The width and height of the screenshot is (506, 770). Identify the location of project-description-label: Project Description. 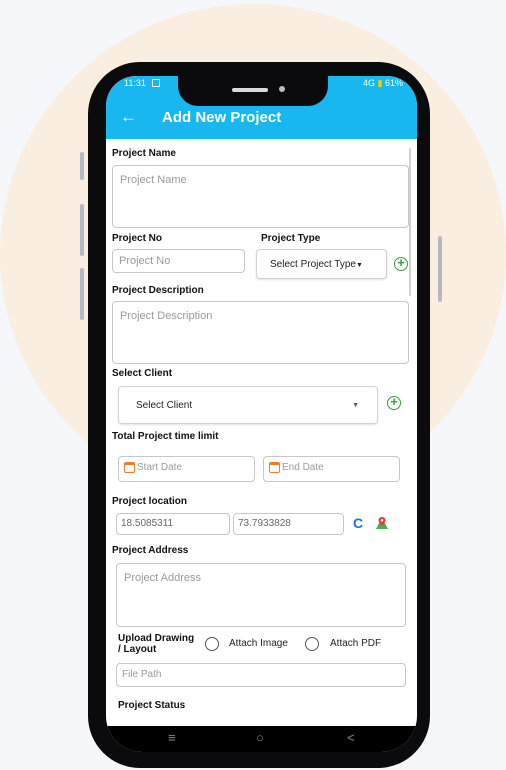
(158, 290).